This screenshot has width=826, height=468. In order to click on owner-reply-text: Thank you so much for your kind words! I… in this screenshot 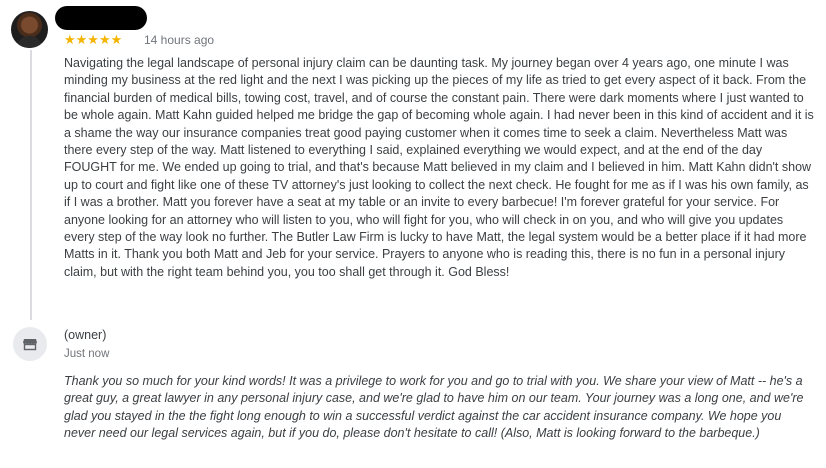, I will do `click(434, 407)`.